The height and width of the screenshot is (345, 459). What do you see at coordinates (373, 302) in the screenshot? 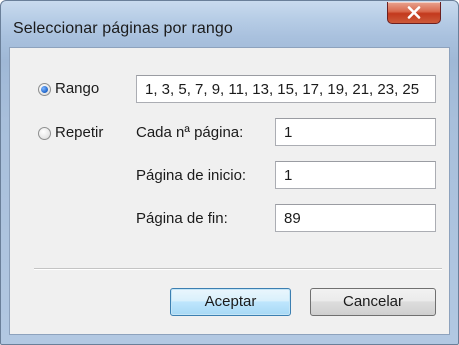
I see `cancel-button: Cancelar` at bounding box center [373, 302].